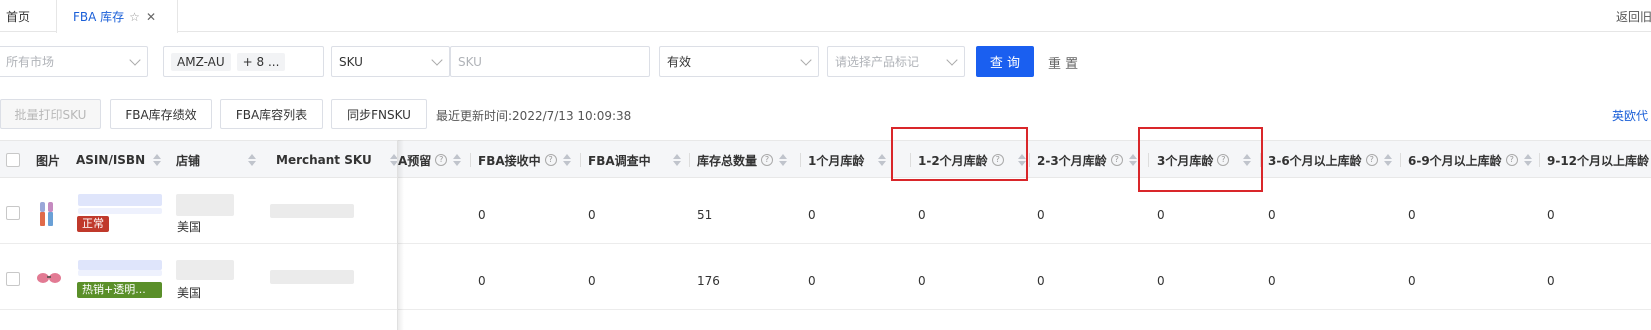 Image resolution: width=1651 pixels, height=330 pixels. Describe the element at coordinates (1005, 61) in the screenshot. I see `query-button: 查 询` at that location.